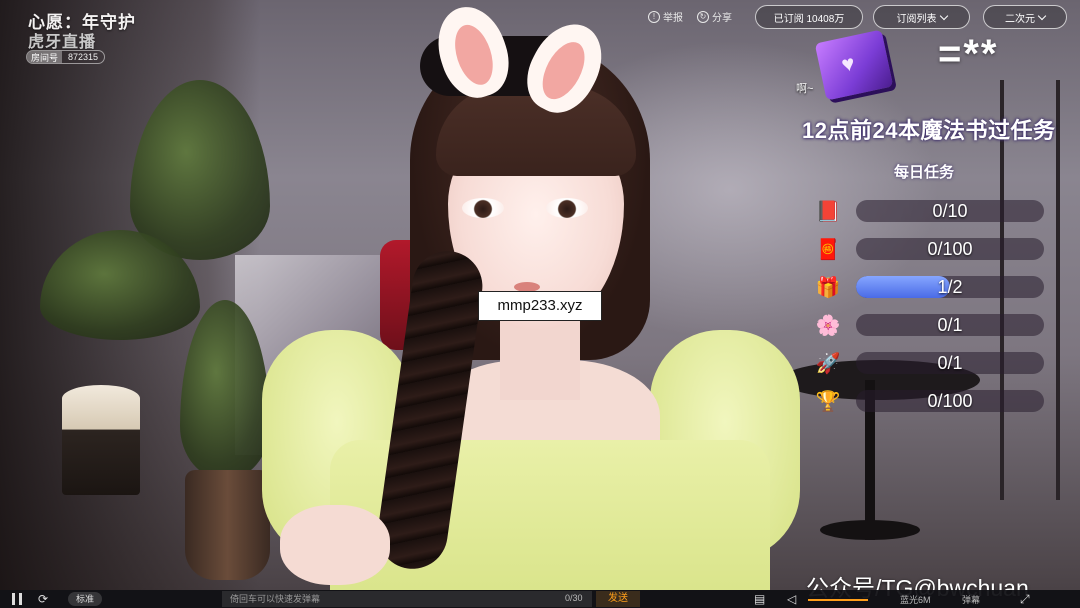 The height and width of the screenshot is (608, 1080). I want to click on category-dropdown: 二次元, so click(1025, 17).